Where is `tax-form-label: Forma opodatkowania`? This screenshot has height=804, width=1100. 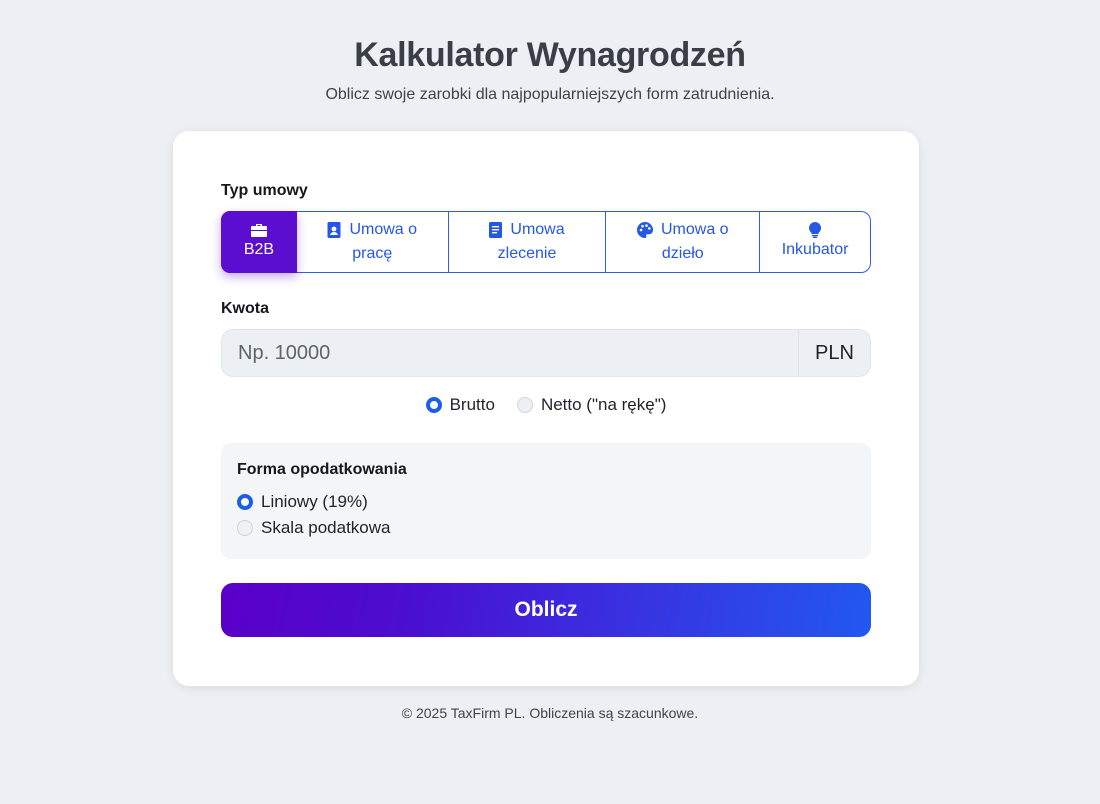 tax-form-label: Forma opodatkowania is located at coordinates (322, 469).